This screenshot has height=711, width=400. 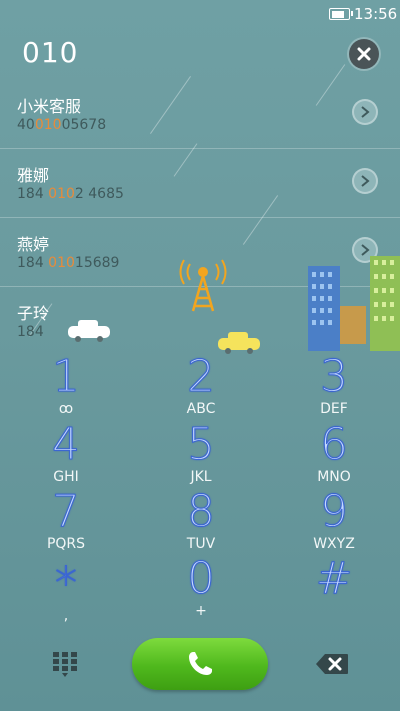 I want to click on voicemail-icon: ꝏ, so click(x=66, y=409).